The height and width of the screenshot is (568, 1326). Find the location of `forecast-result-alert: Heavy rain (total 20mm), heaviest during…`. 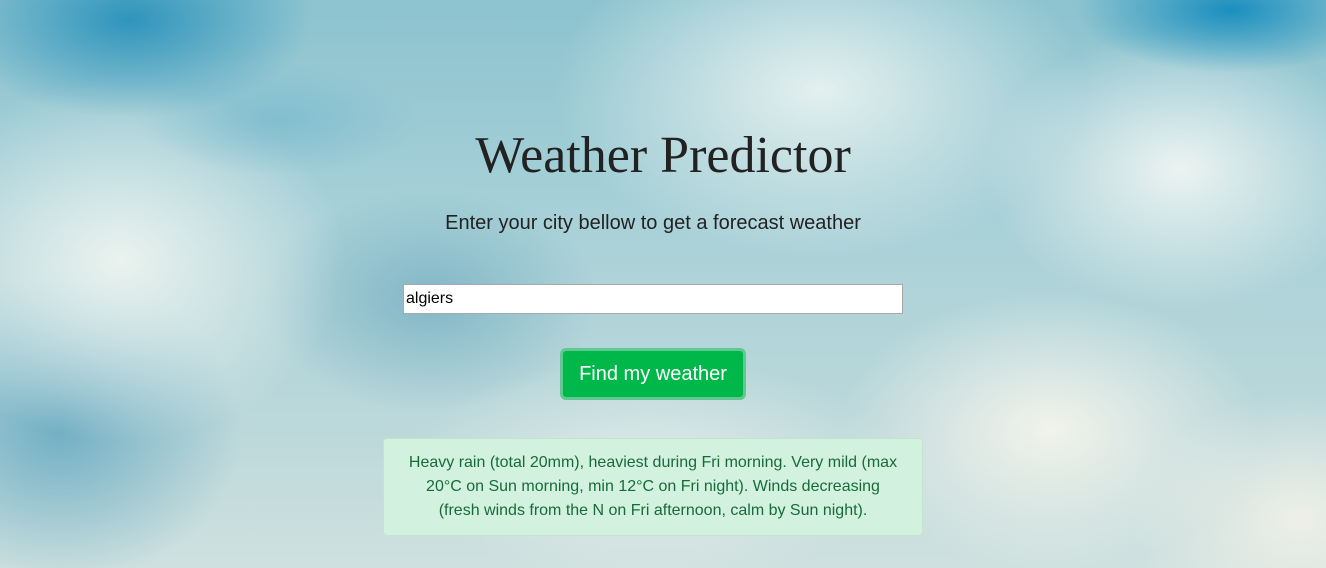

forecast-result-alert: Heavy rain (total 20mm), heaviest during… is located at coordinates (653, 487).